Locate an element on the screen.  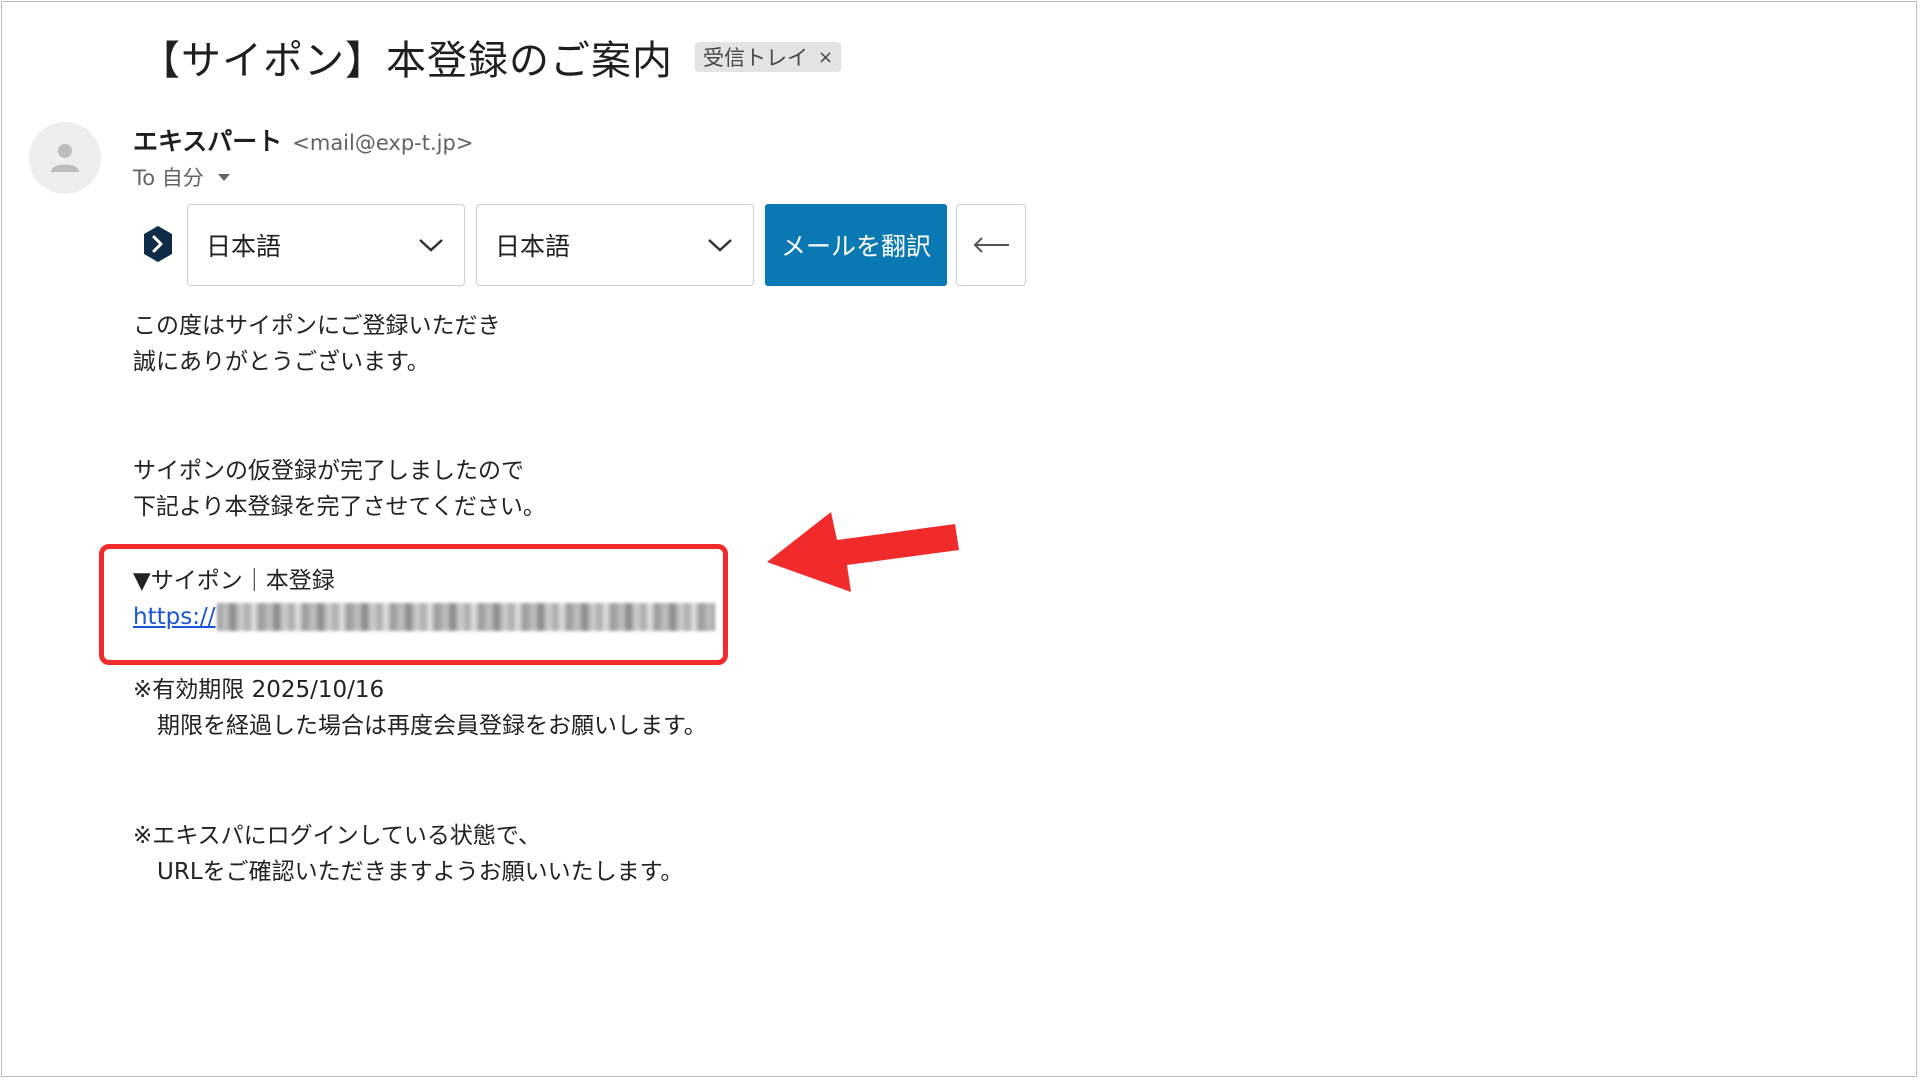
translate-email-button: メールを翻訳 is located at coordinates (856, 245).